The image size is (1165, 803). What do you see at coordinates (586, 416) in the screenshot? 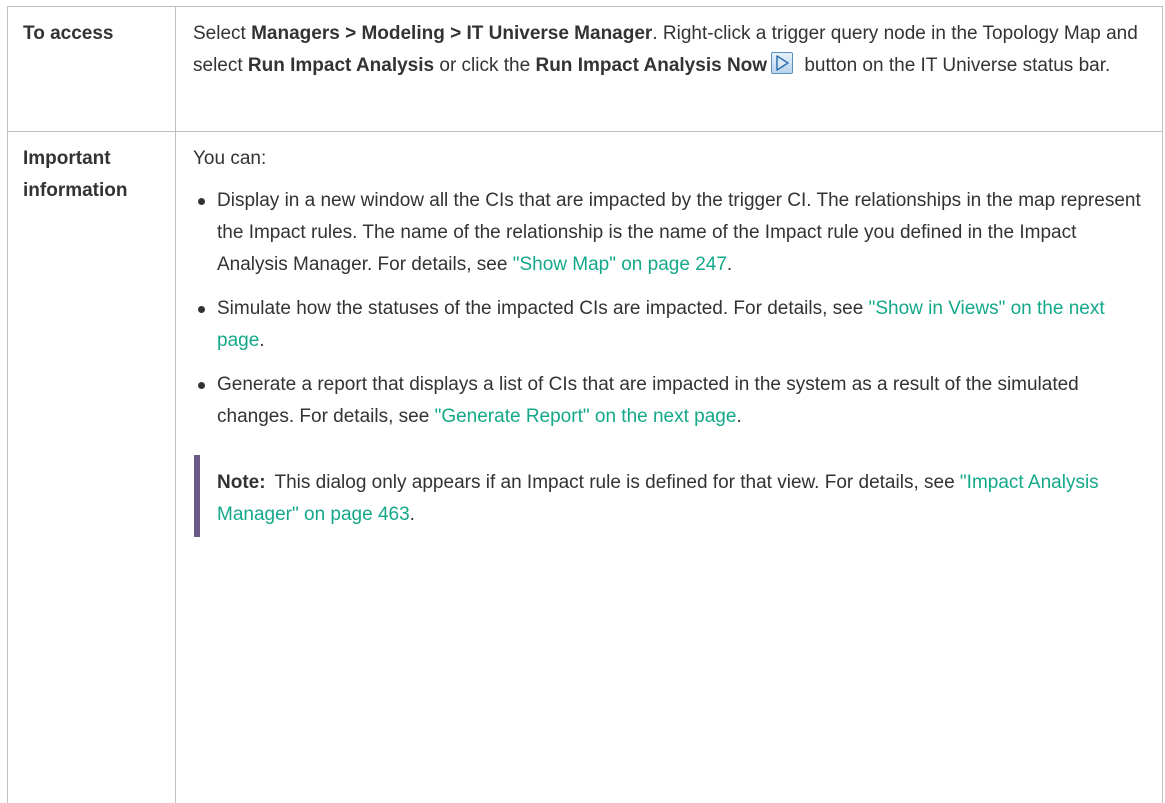
I see `link-generate-report: "Generate Report" on the next page` at bounding box center [586, 416].